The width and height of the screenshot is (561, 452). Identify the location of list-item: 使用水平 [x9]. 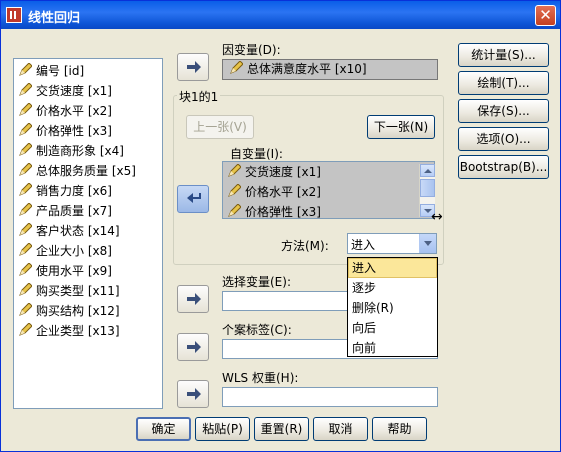
(88, 271).